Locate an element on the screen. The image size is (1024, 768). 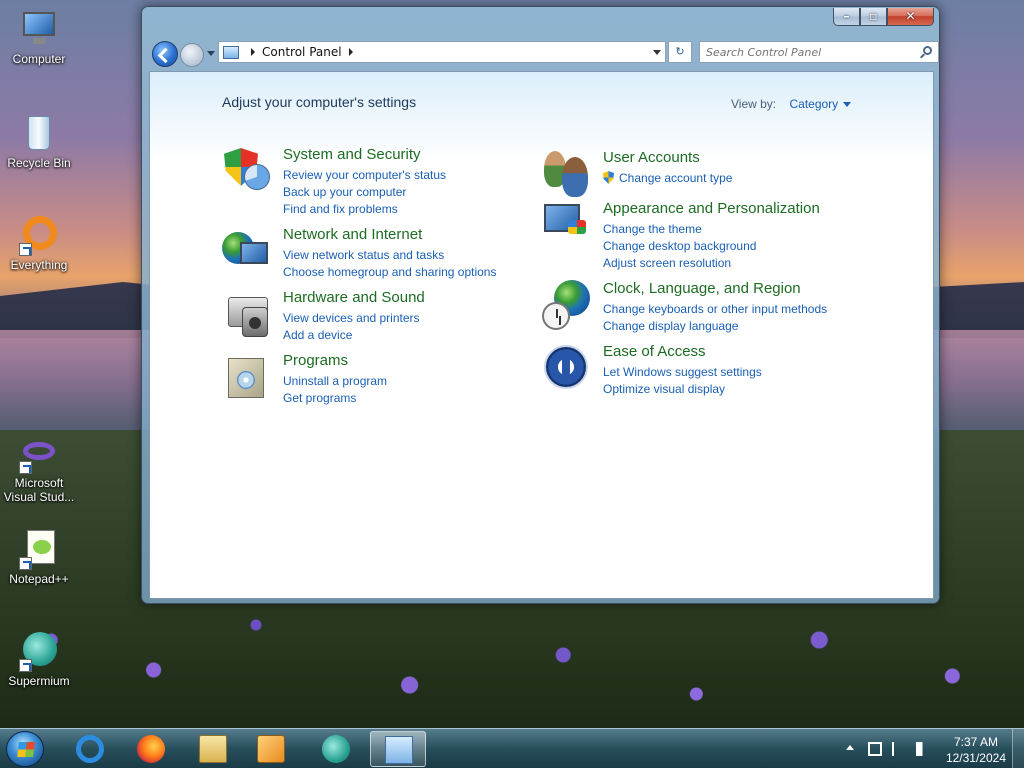
desktop-icon-recycle-bin: Recycle Bin is located at coordinates (39, 142).